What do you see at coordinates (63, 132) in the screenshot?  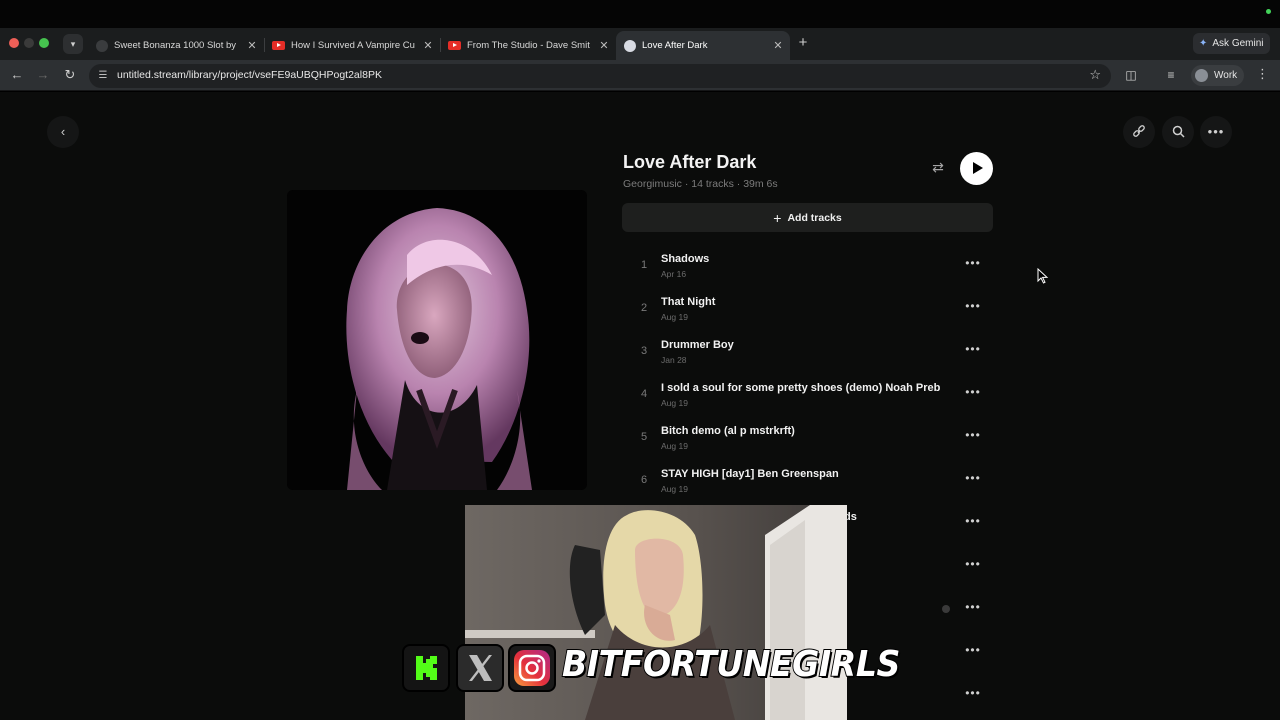 I see `back-button: ‹` at bounding box center [63, 132].